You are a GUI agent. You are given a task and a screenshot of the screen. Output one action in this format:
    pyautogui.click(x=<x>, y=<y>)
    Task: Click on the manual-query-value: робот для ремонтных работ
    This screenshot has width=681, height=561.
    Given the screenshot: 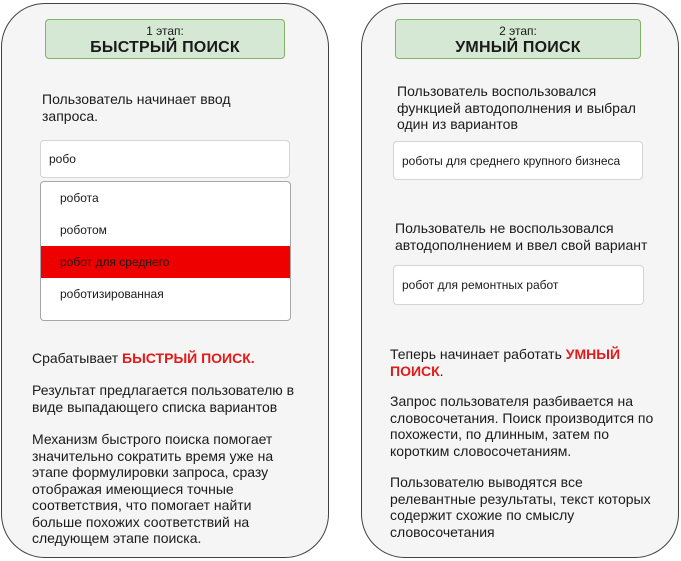 What is the action you would take?
    pyautogui.click(x=480, y=285)
    